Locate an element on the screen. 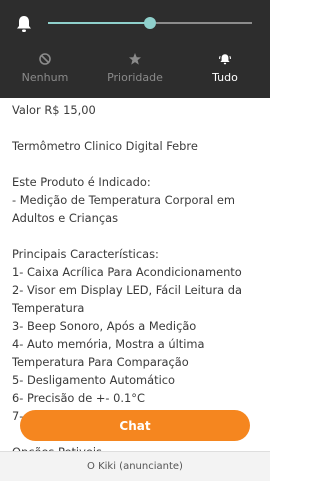 The width and height of the screenshot is (320, 481). feature-item: 1- Caixa Acrílica Para Acondicionamento is located at coordinates (127, 272).